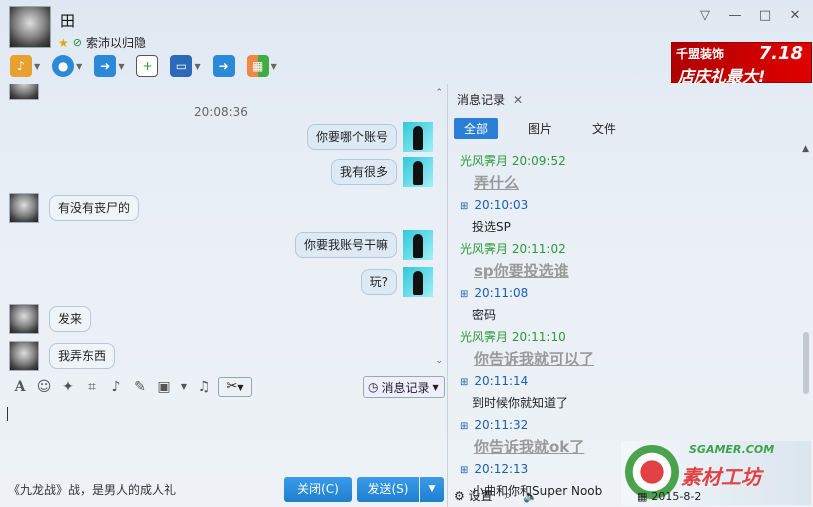 The height and width of the screenshot is (507, 813). Describe the element at coordinates (513, 161) in the screenshot. I see `history-sender: 光风霁月 20:09:52` at that location.